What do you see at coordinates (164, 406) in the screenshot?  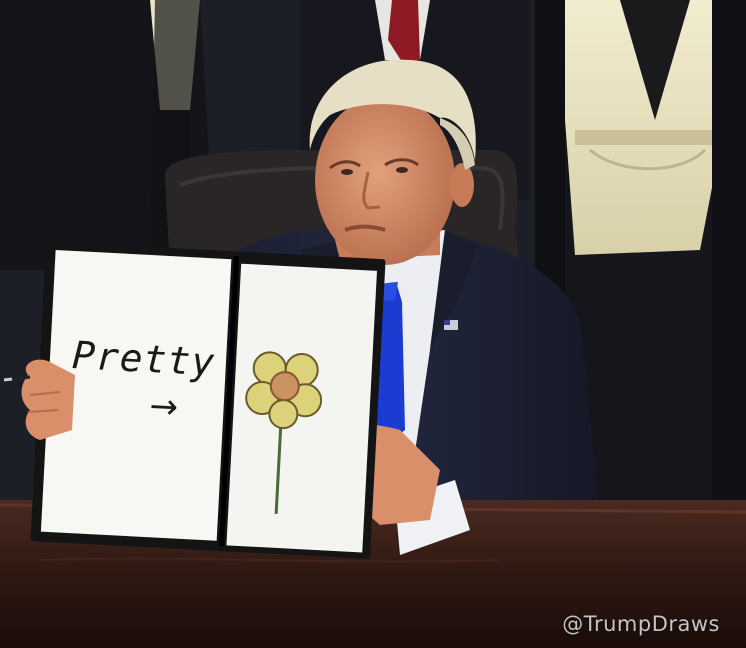 I see `card-arrow: →` at bounding box center [164, 406].